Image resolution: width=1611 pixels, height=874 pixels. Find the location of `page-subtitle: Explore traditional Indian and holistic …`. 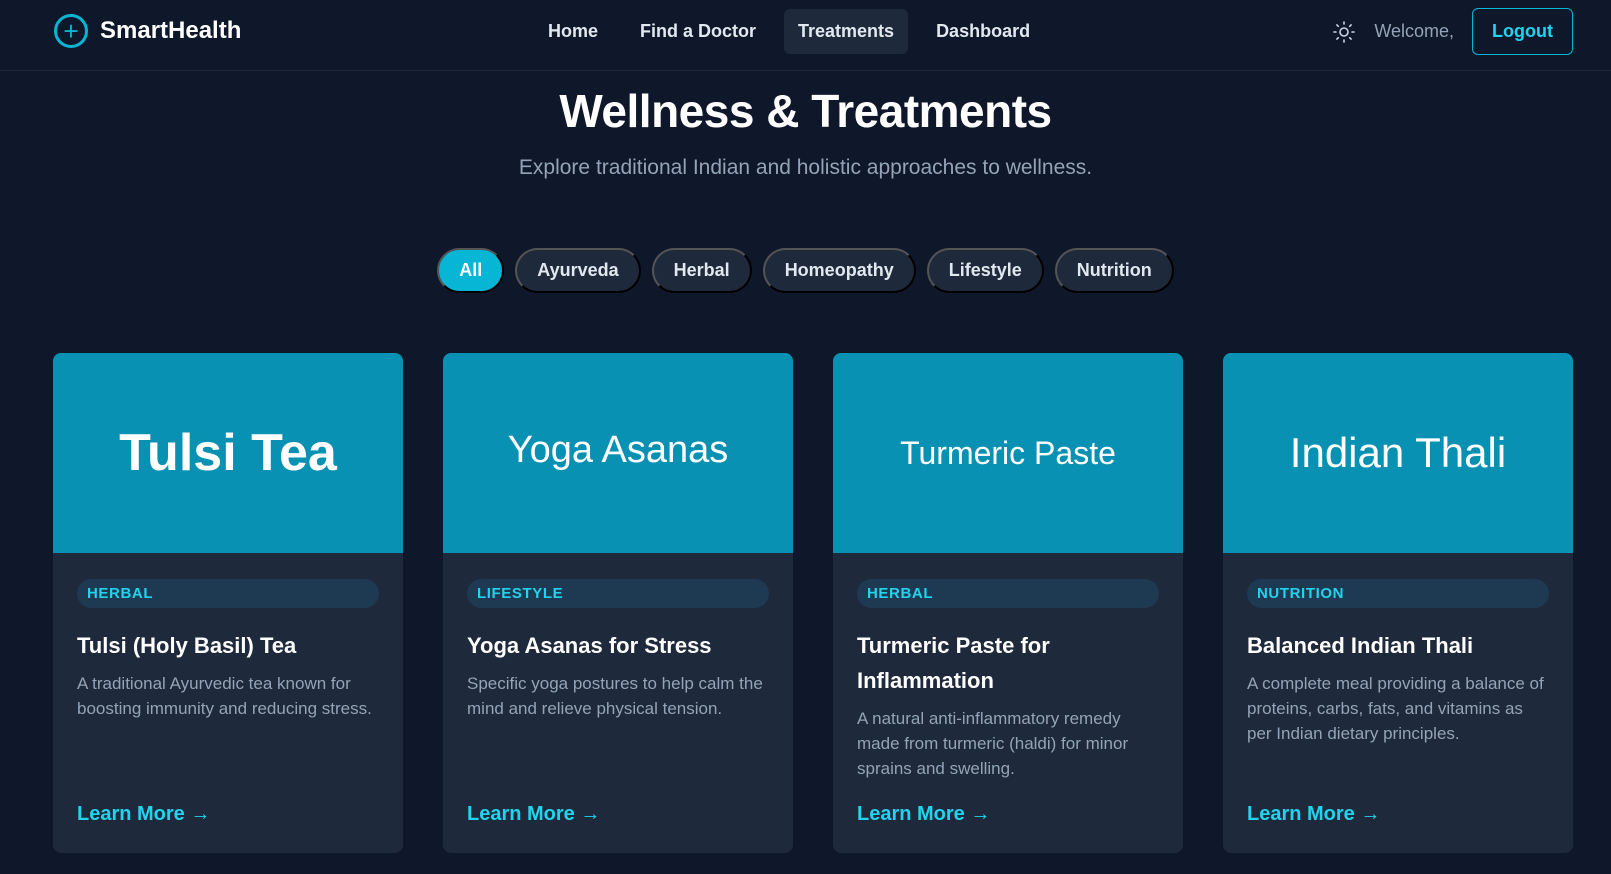

page-subtitle: Explore traditional Indian and holistic … is located at coordinates (805, 167).